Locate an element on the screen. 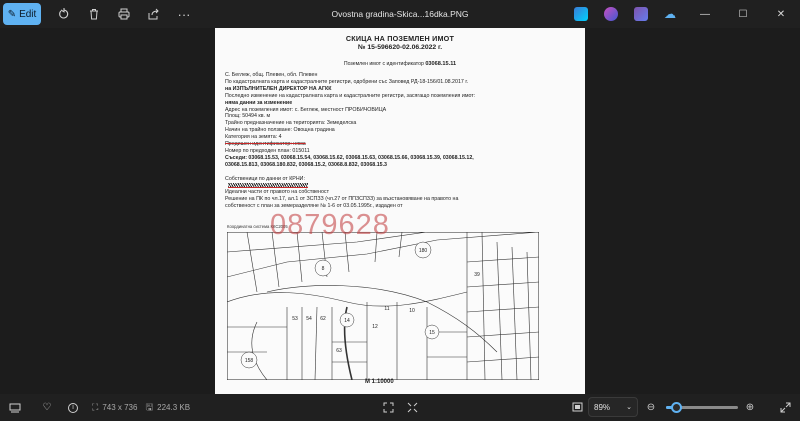 This screenshot has height=421, width=800. zoom-out-icon: ⊖ is located at coordinates (651, 407).